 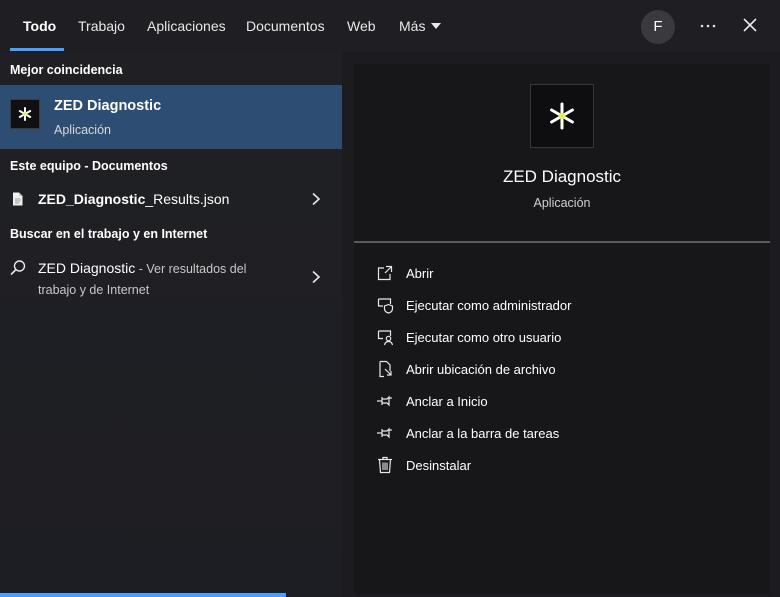 I want to click on file-icon, so click(x=18, y=199).